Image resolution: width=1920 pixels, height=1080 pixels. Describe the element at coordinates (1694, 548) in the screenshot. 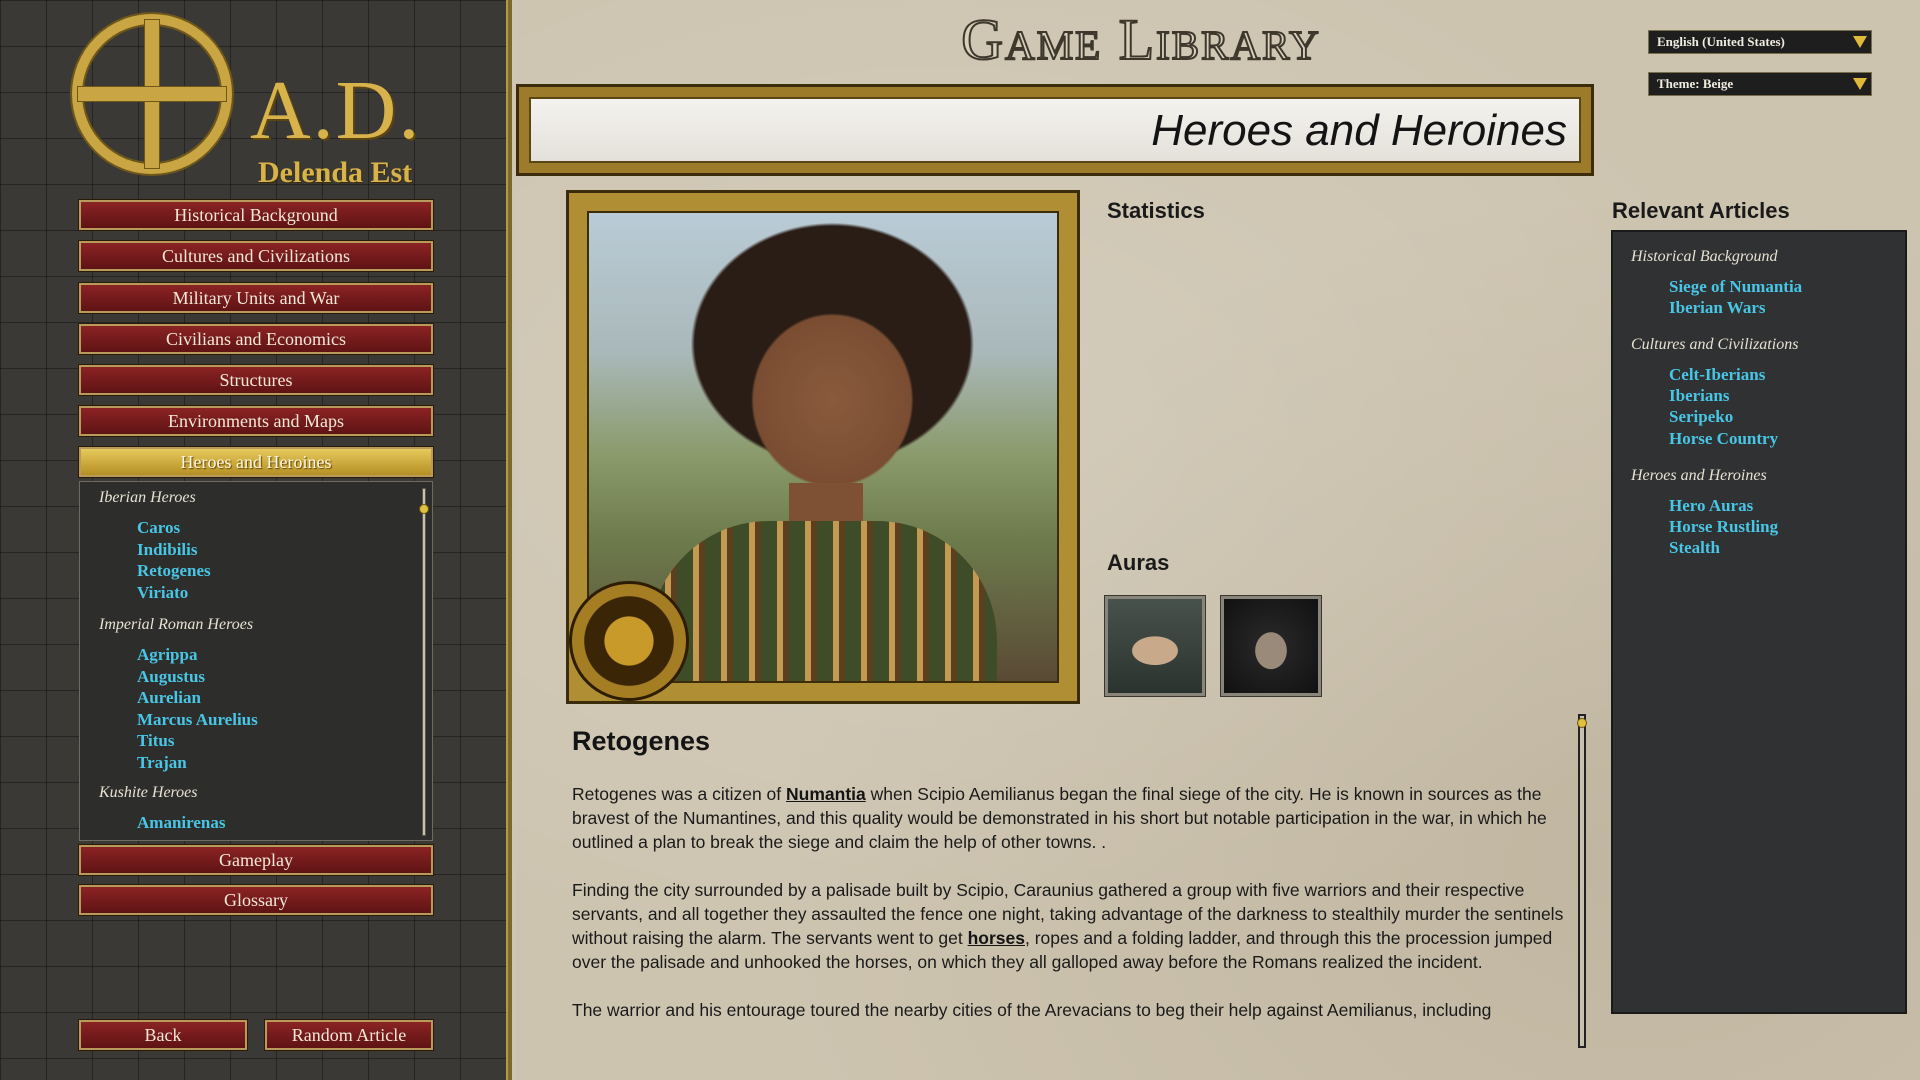

I see `link-stealth: Stealth` at that location.